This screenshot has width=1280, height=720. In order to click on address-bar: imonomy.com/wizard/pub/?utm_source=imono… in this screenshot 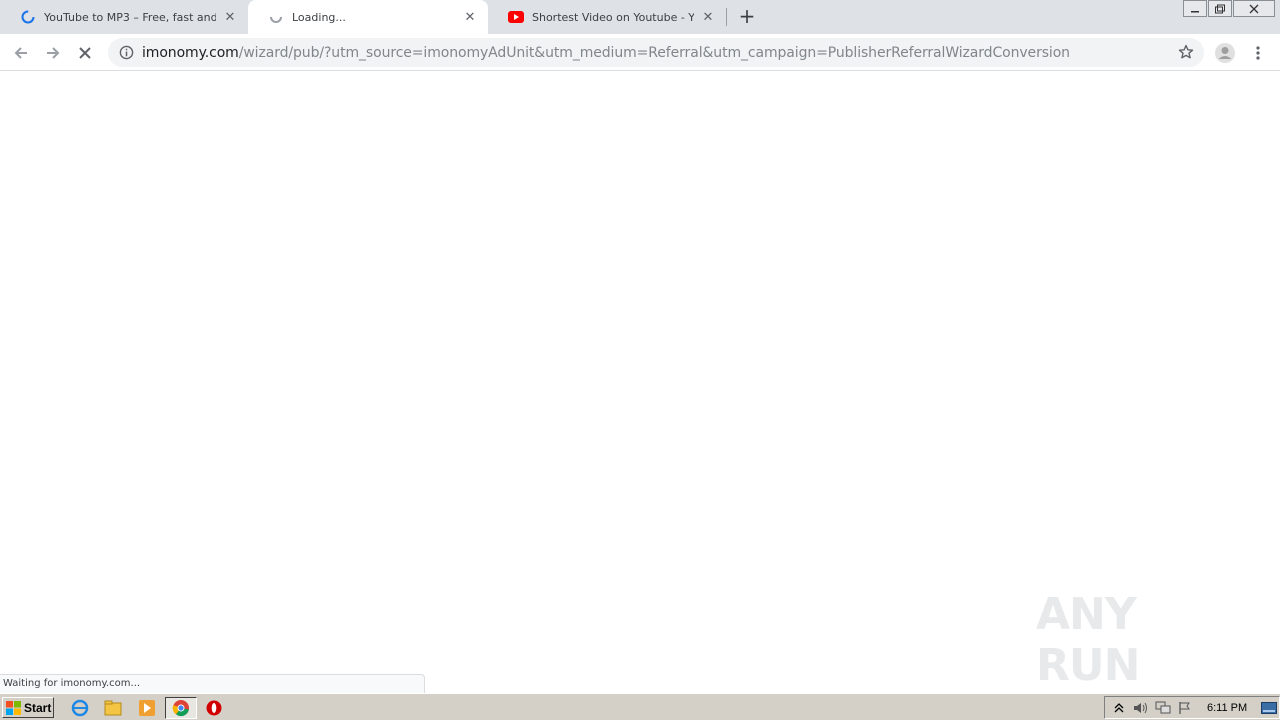, I will do `click(656, 52)`.